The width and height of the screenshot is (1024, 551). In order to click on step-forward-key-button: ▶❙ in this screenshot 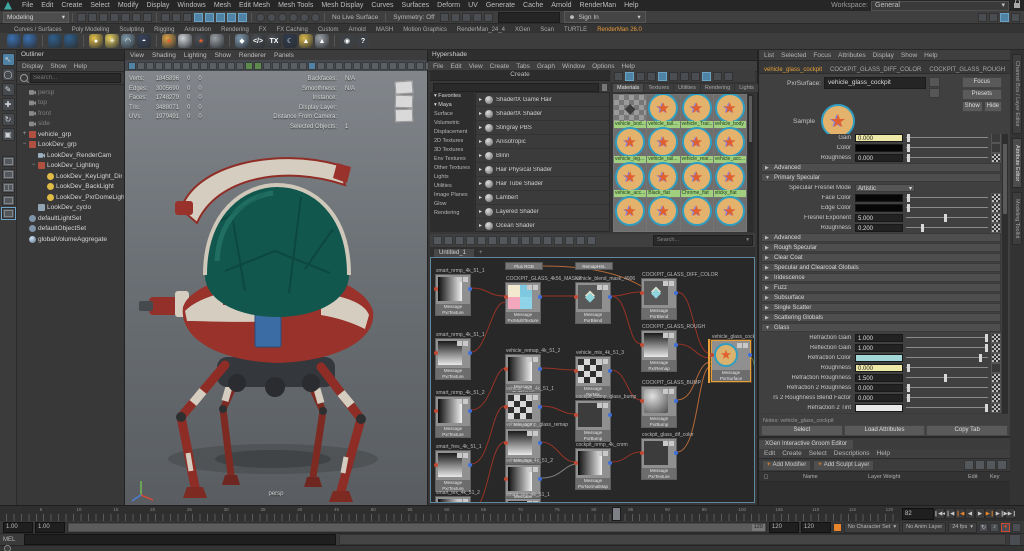, I will do `click(990, 513)`.